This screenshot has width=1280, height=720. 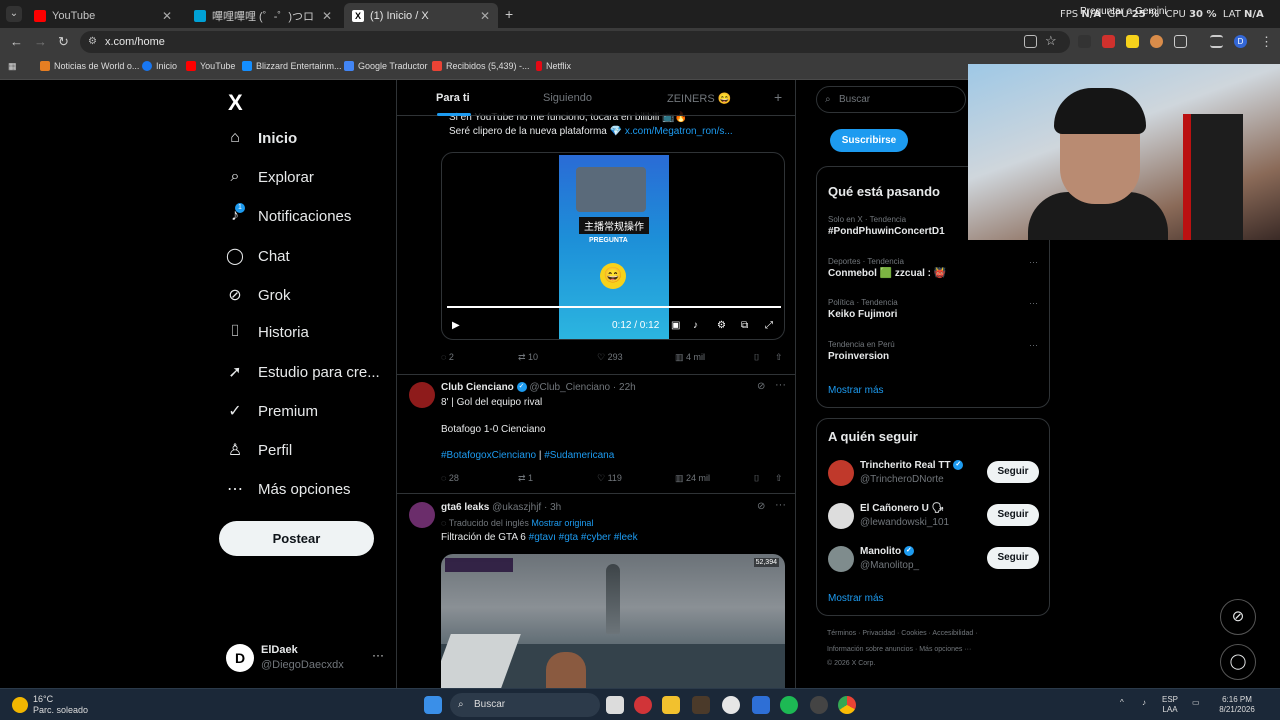 I want to click on microphone-icon: ♪, so click(x=1144, y=703).